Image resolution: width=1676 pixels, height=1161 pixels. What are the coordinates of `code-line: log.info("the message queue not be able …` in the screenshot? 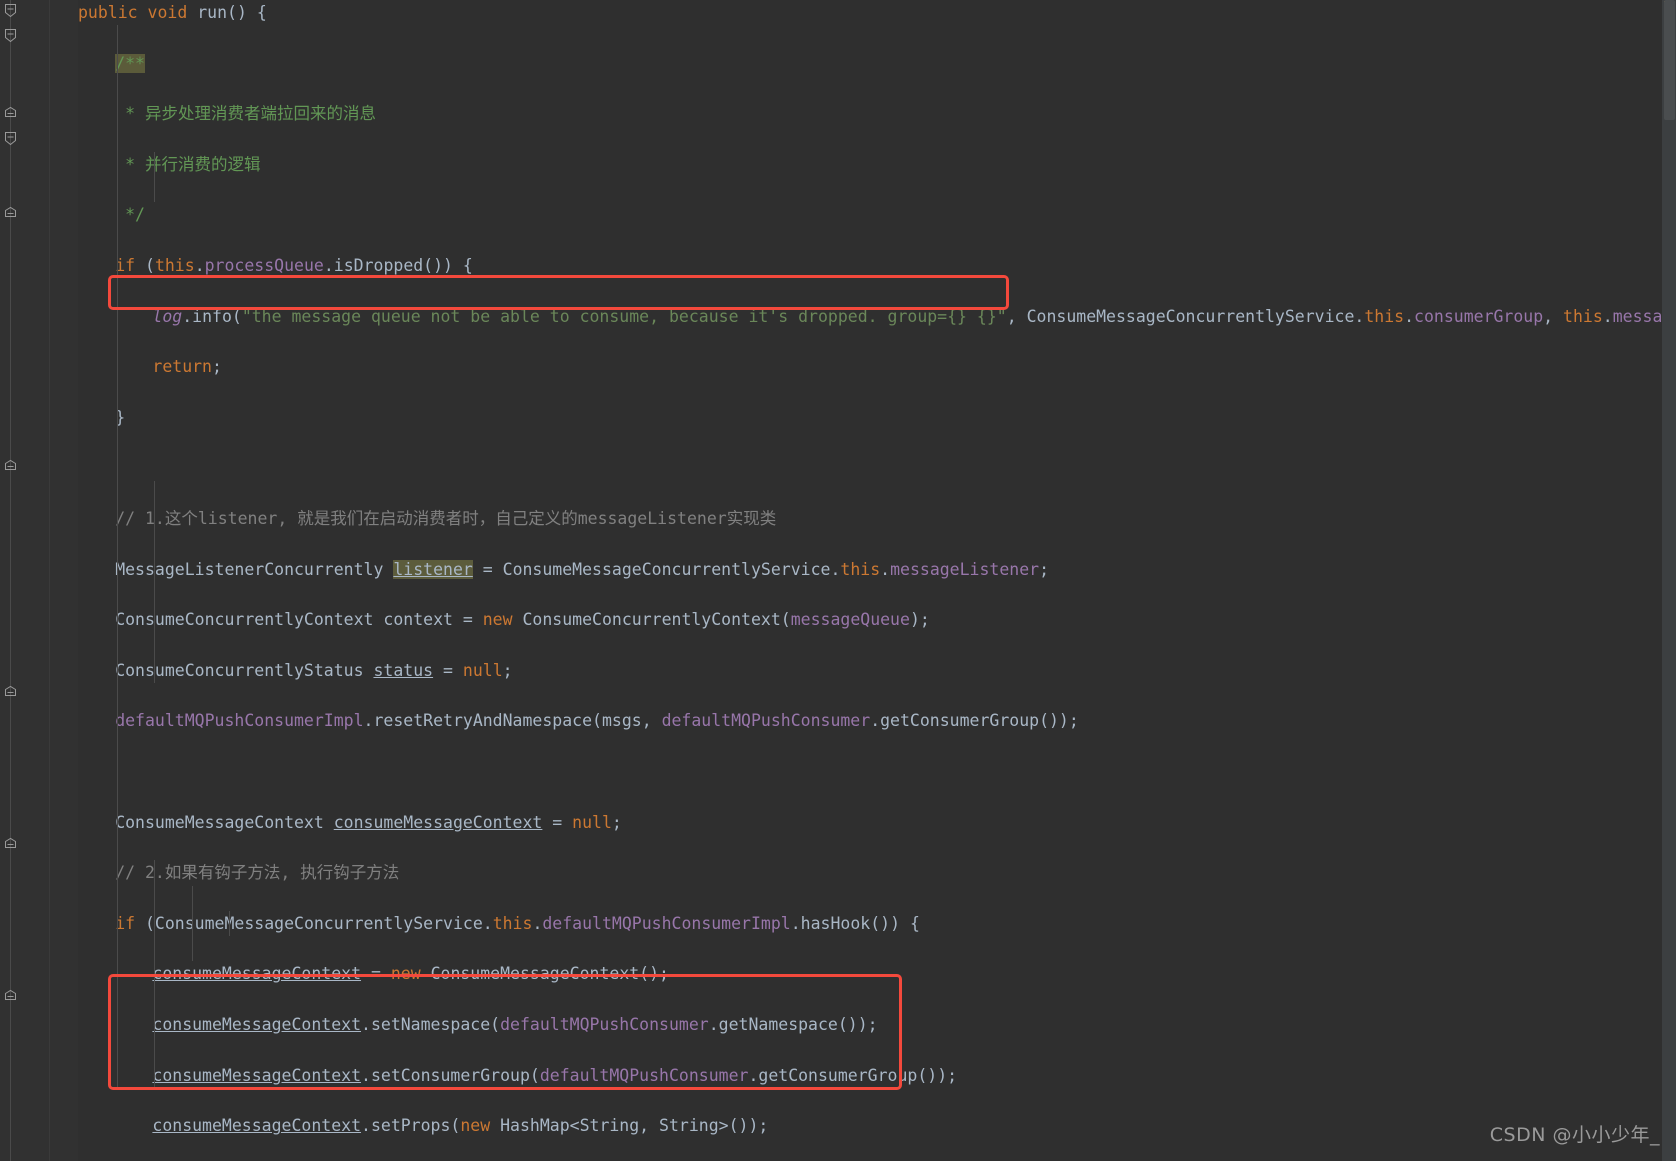 It's located at (870, 316).